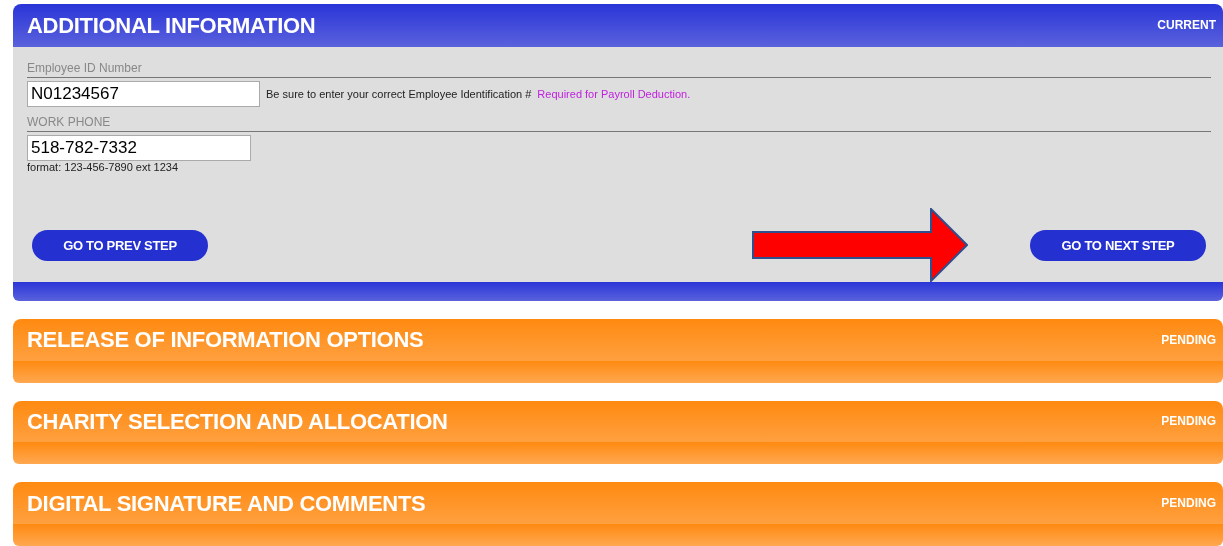 This screenshot has width=1223, height=546. I want to click on input-field: 518-782-7332, so click(139, 147).